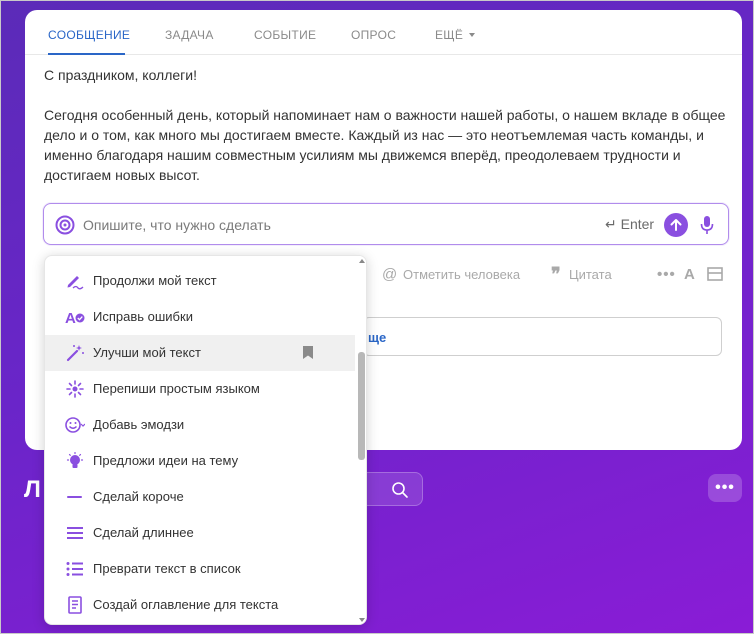 This screenshot has height=634, width=754. I want to click on menu-item-improve-text: Улучши мой текст, so click(200, 353).